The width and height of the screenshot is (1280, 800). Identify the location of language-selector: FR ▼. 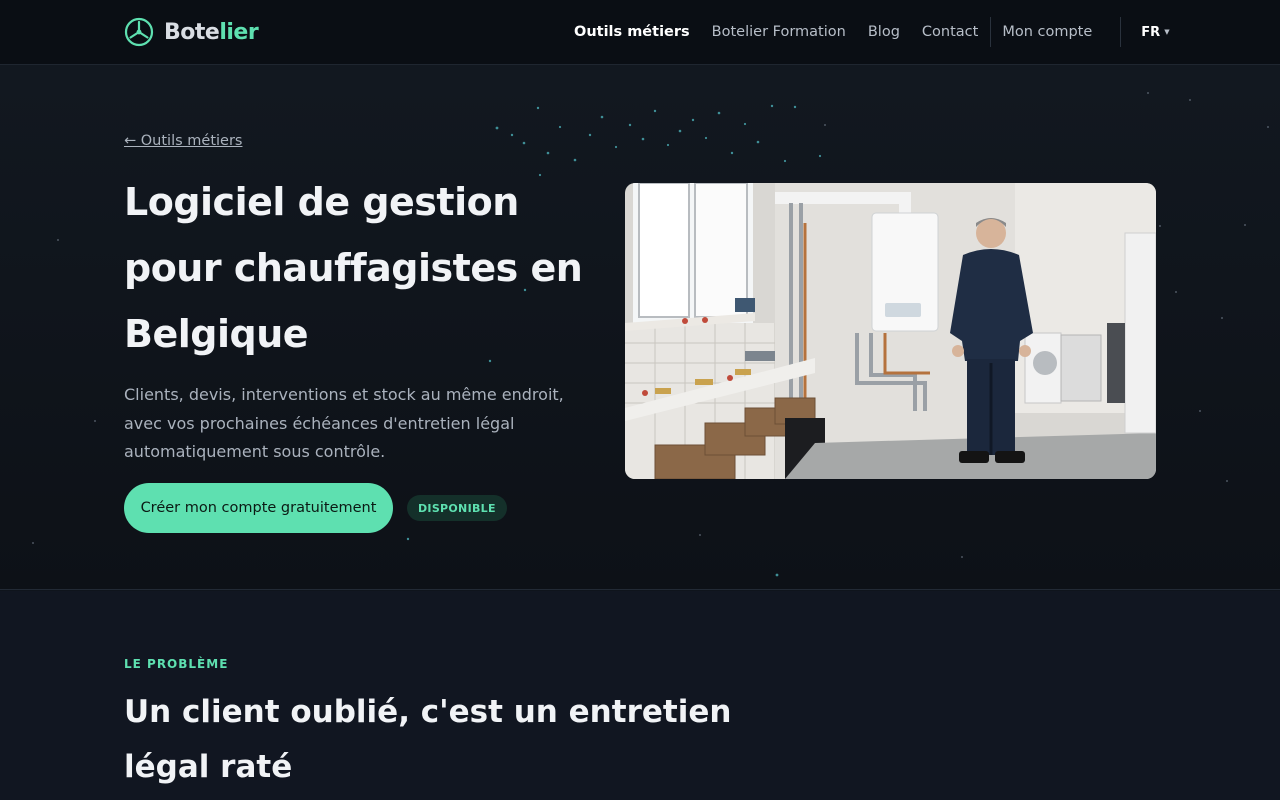
(1155, 32).